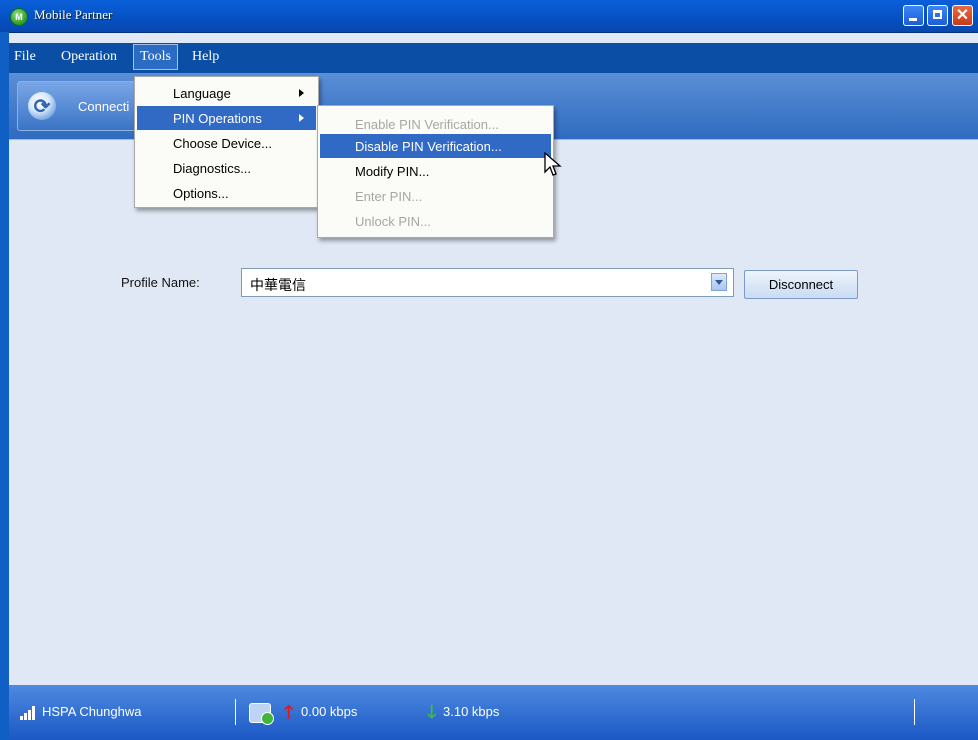  What do you see at coordinates (913, 19) in the screenshot?
I see `minimize-icon` at bounding box center [913, 19].